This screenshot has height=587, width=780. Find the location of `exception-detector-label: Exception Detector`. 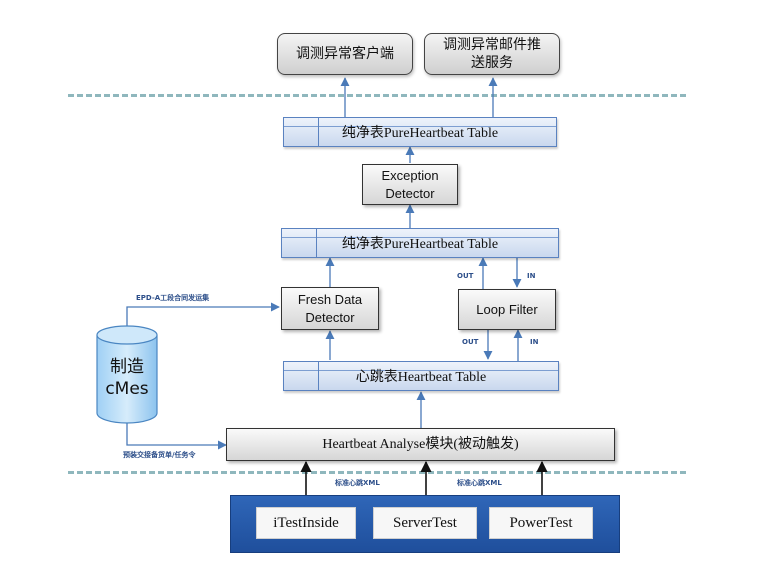

exception-detector-label: Exception Detector is located at coordinates (410, 184).